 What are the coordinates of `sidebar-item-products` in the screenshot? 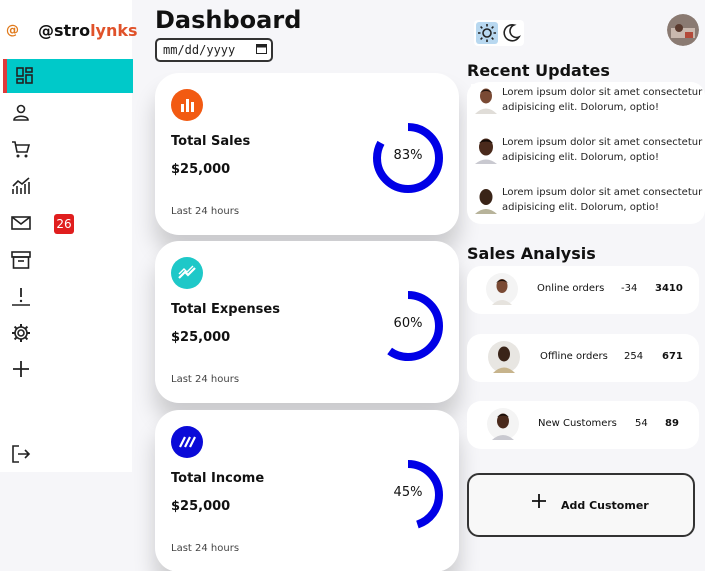 It's located at (68, 260).